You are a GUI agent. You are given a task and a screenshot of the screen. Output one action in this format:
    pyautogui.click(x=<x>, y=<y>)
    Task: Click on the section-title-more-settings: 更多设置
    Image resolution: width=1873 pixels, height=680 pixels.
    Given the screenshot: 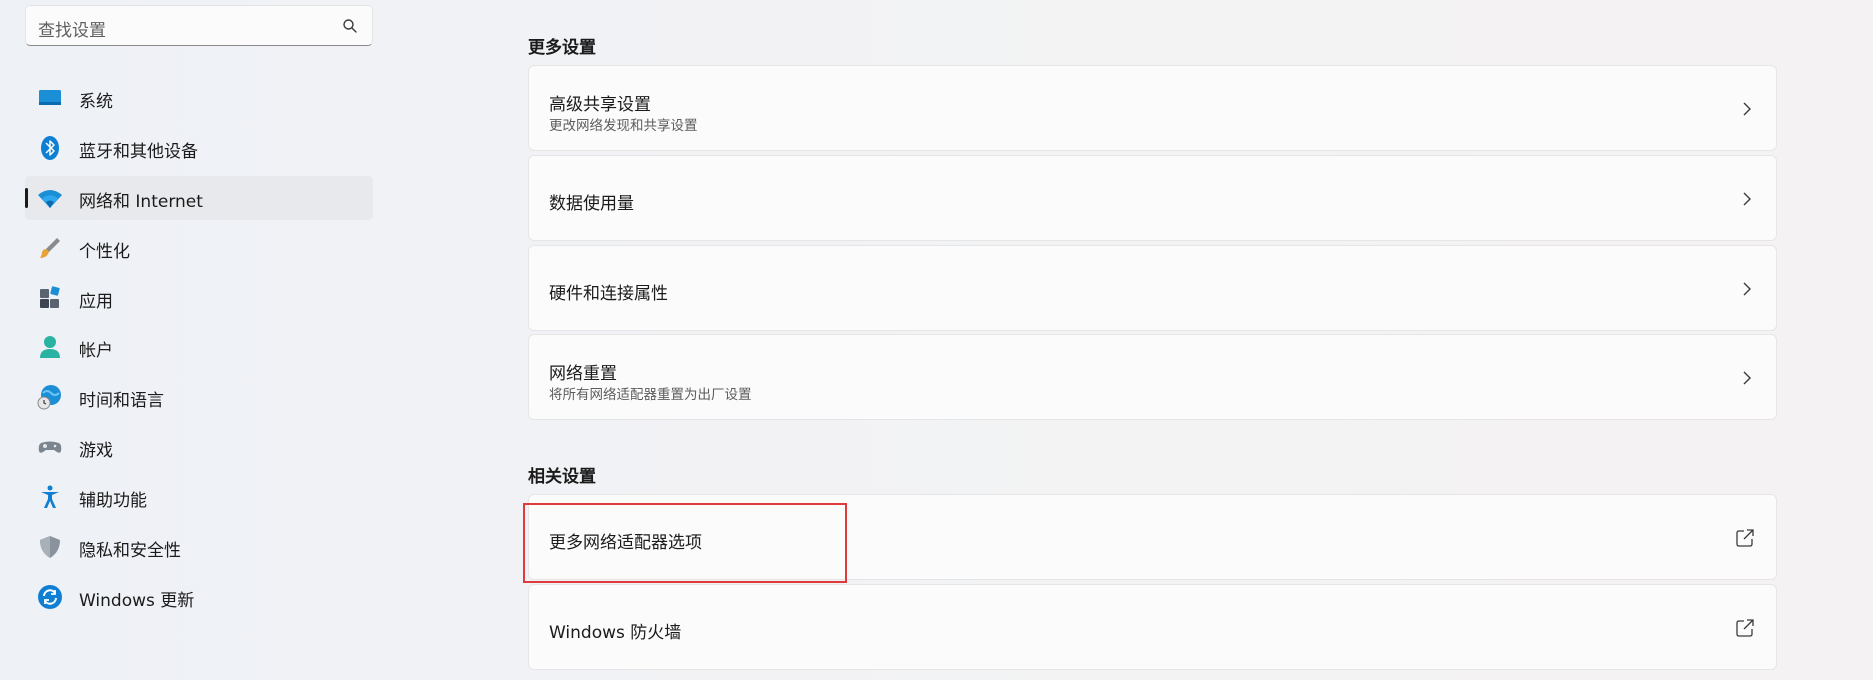 What is the action you would take?
    pyautogui.click(x=562, y=48)
    